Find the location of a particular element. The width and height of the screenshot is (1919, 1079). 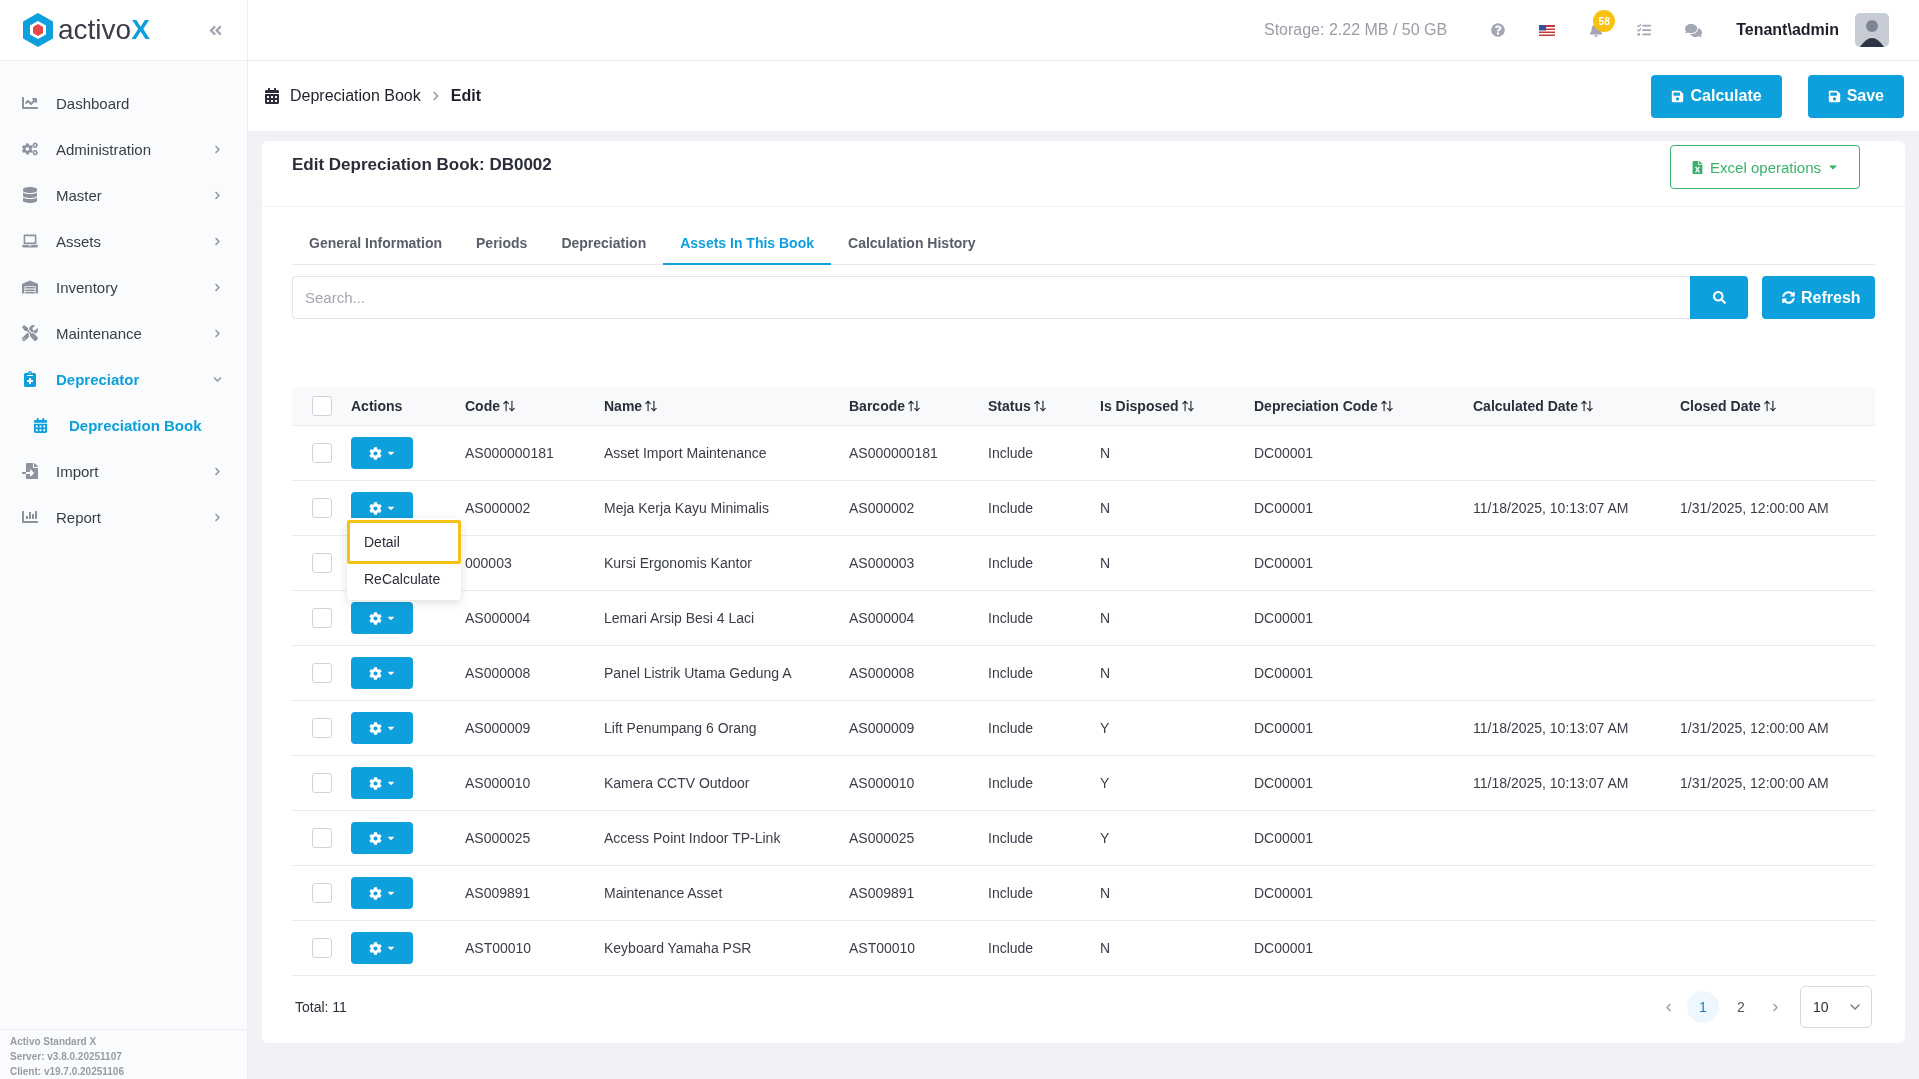

table-cell: AS000009 is located at coordinates (882, 728).